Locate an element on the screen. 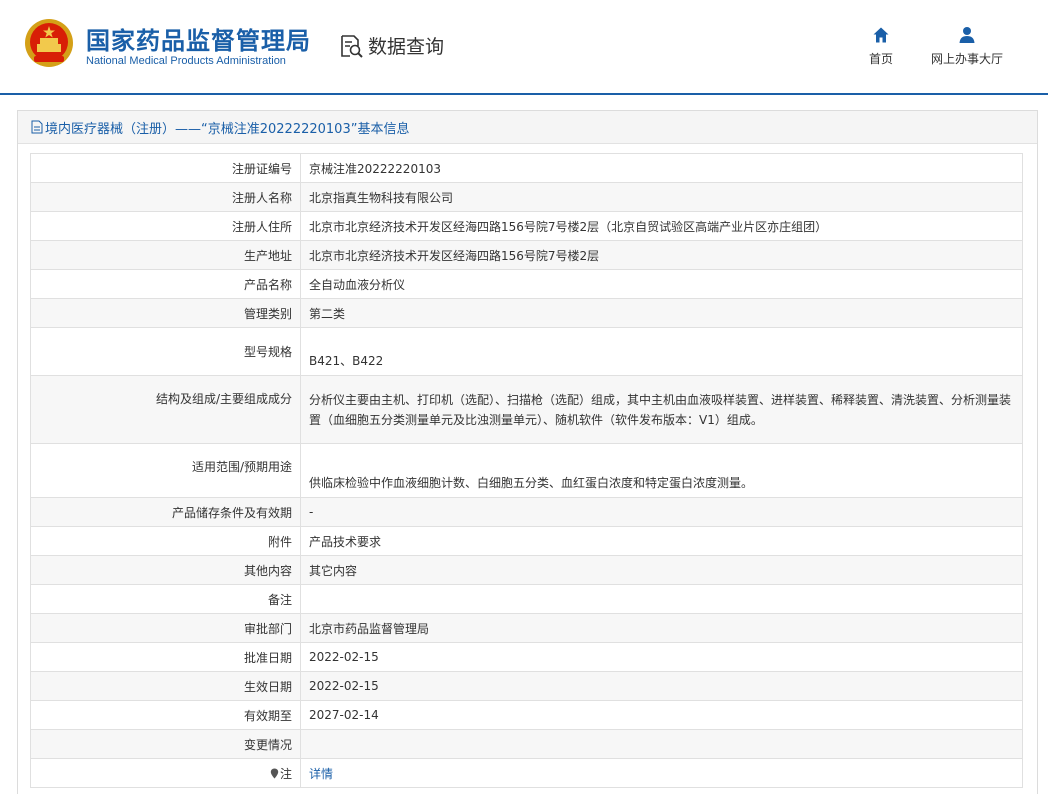 The width and height of the screenshot is (1048, 794). field-label: 注册人名称 is located at coordinates (165, 197).